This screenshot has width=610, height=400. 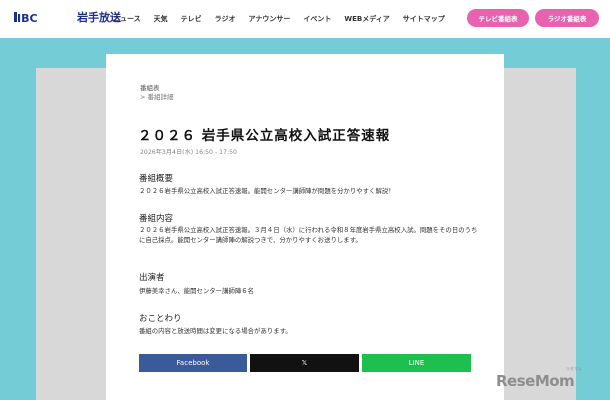 I want to click on nav-item-weather: 天気, so click(x=161, y=19).